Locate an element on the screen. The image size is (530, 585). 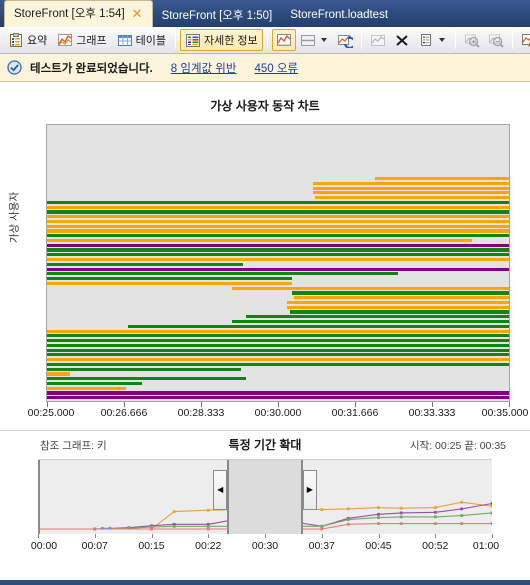
summary-button: 요약 is located at coordinates (27, 40).